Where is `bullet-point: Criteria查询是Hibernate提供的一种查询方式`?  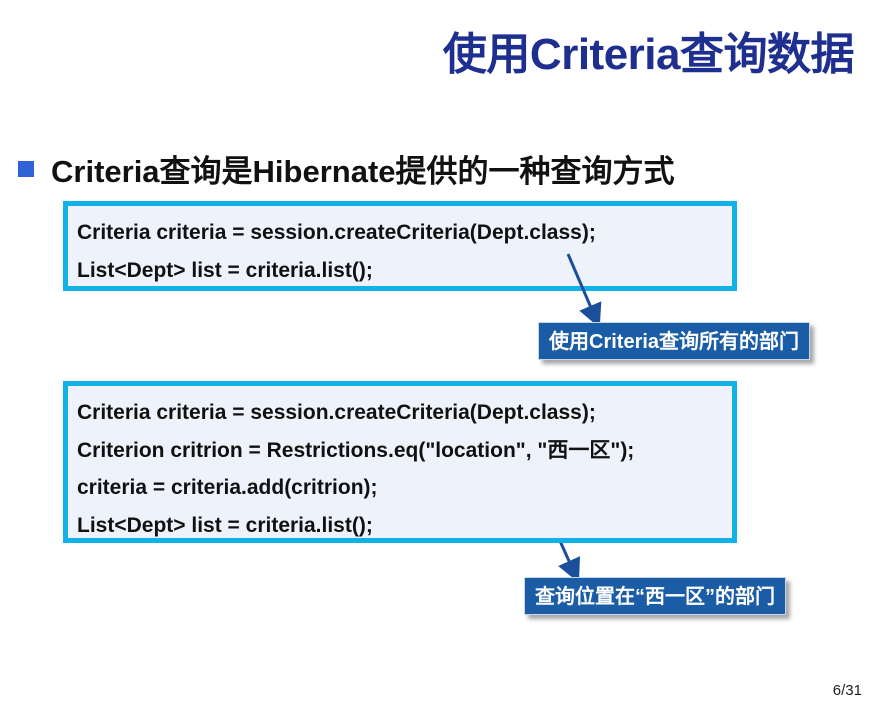
bullet-point: Criteria查询是Hibernate提供的一种查询方式 is located at coordinates (346, 168).